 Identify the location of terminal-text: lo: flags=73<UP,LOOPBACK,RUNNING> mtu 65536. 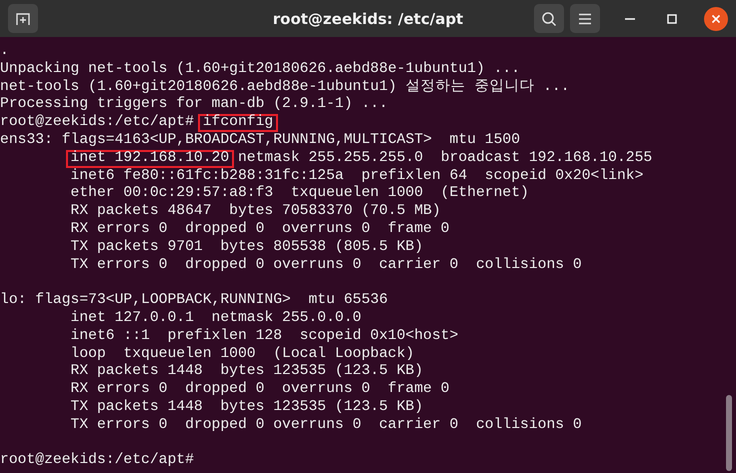
(194, 301).